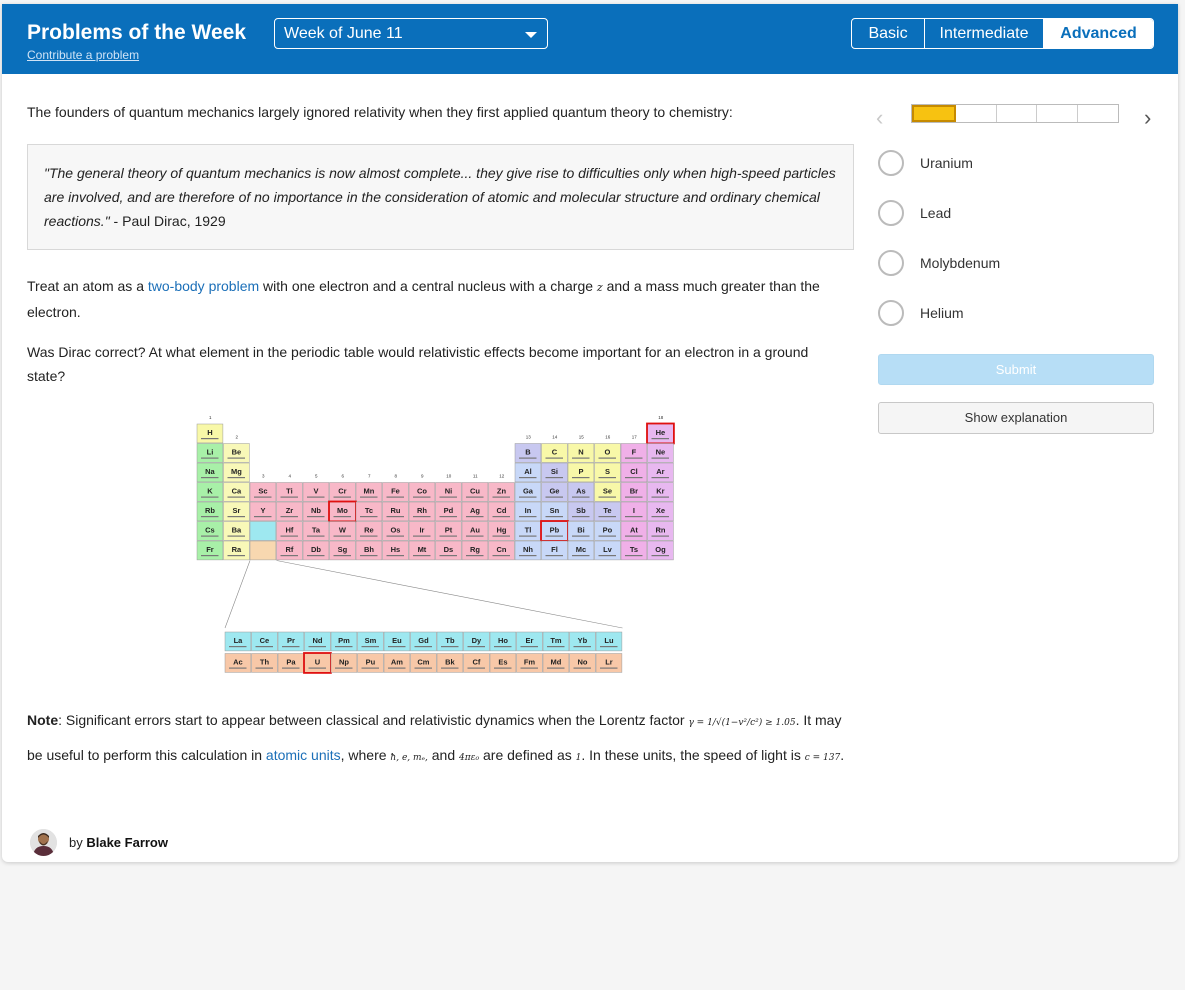 This screenshot has width=1185, height=990. Describe the element at coordinates (879, 118) in the screenshot. I see `prev-question-icon: ‹` at that location.